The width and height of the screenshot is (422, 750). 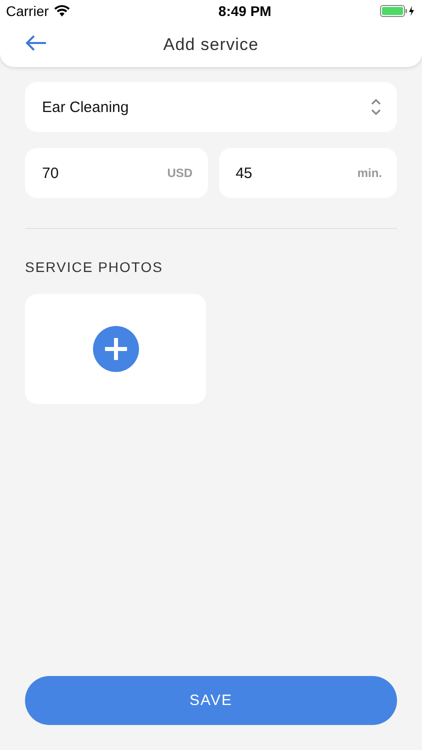 I want to click on carrier-name: Carrier, so click(x=27, y=11).